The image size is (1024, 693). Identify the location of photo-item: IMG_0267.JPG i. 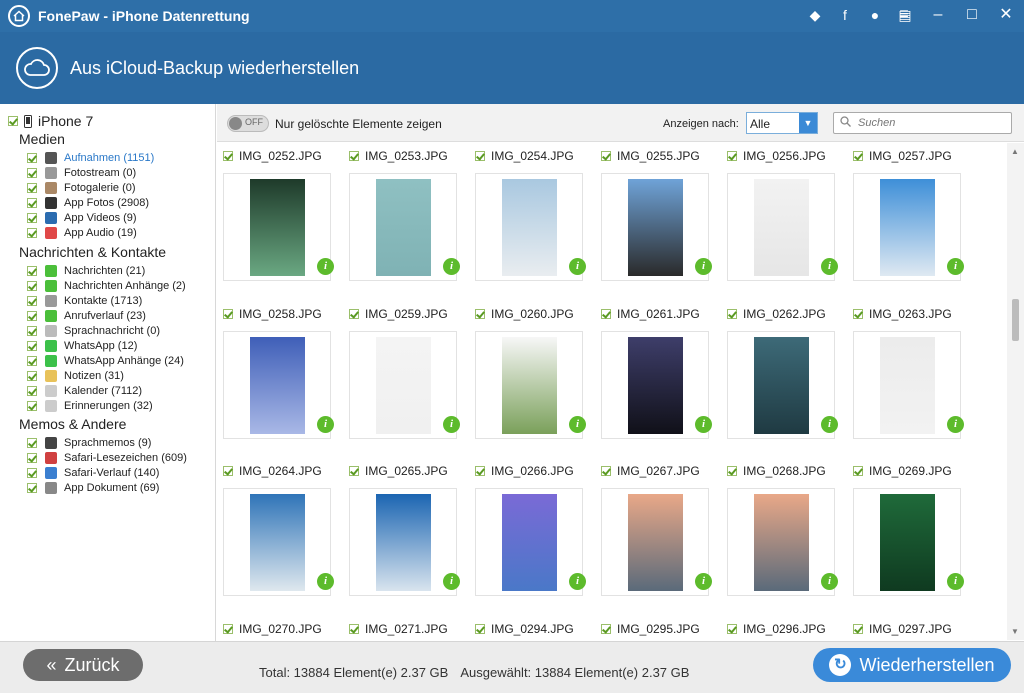
(656, 529).